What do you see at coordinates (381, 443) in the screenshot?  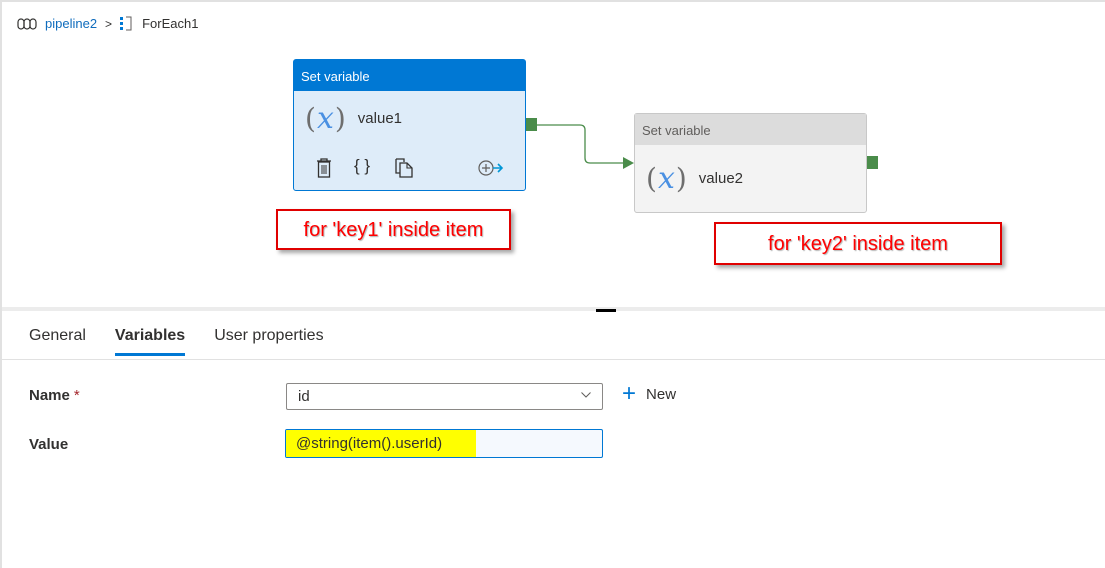 I see `variable-value-text: @string(item().userId)` at bounding box center [381, 443].